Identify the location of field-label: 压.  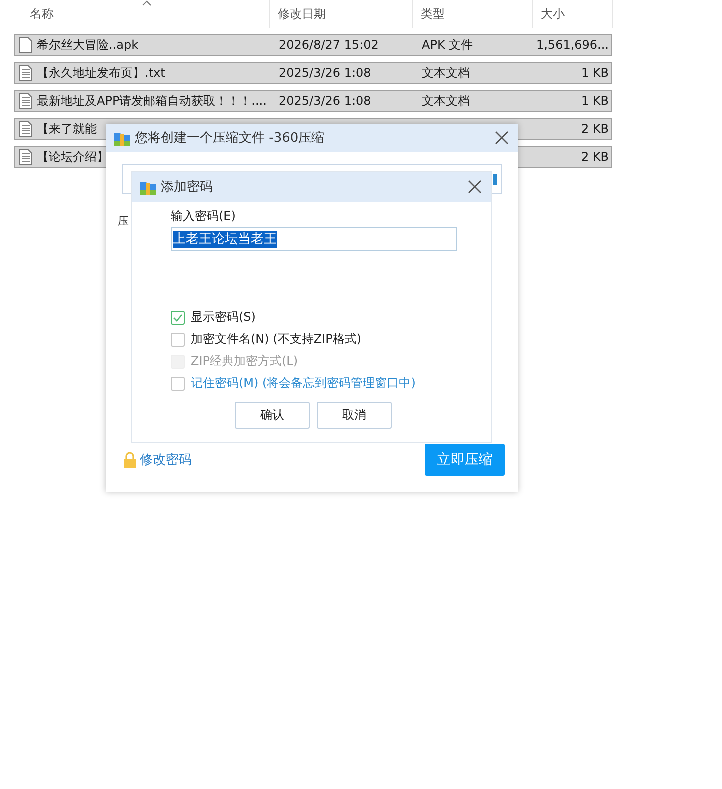
(123, 221).